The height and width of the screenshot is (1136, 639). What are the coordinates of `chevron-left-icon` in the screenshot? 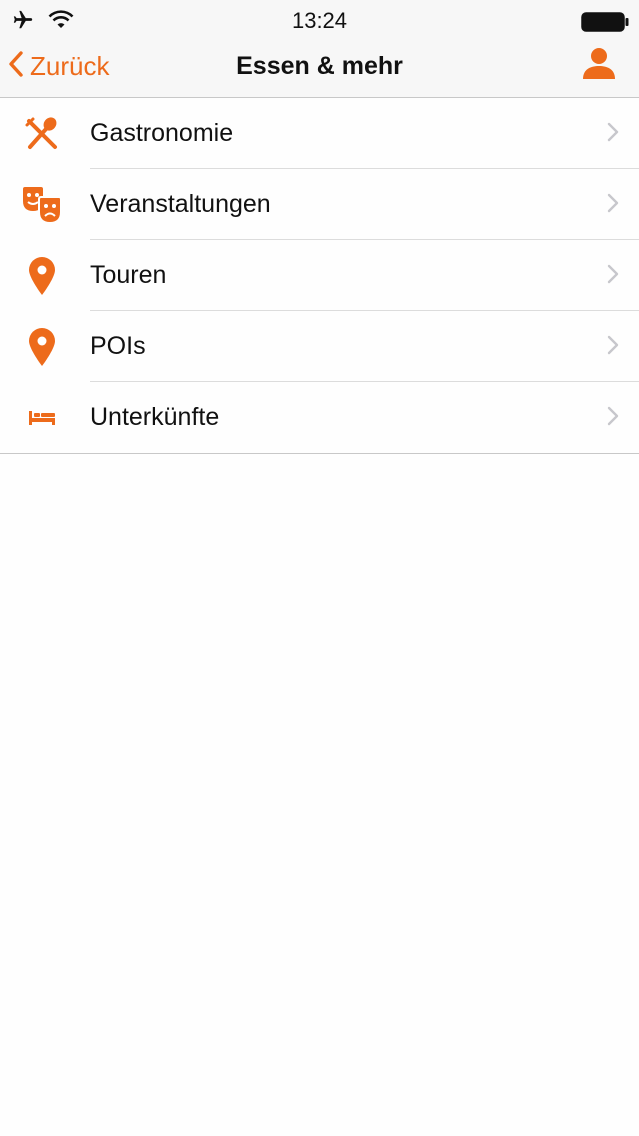 It's located at (16, 66).